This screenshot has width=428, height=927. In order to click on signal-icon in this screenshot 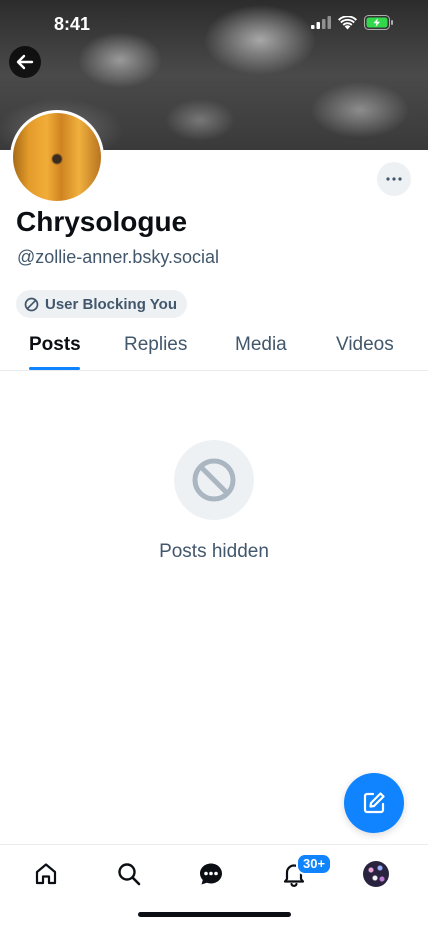, I will do `click(321, 22)`.